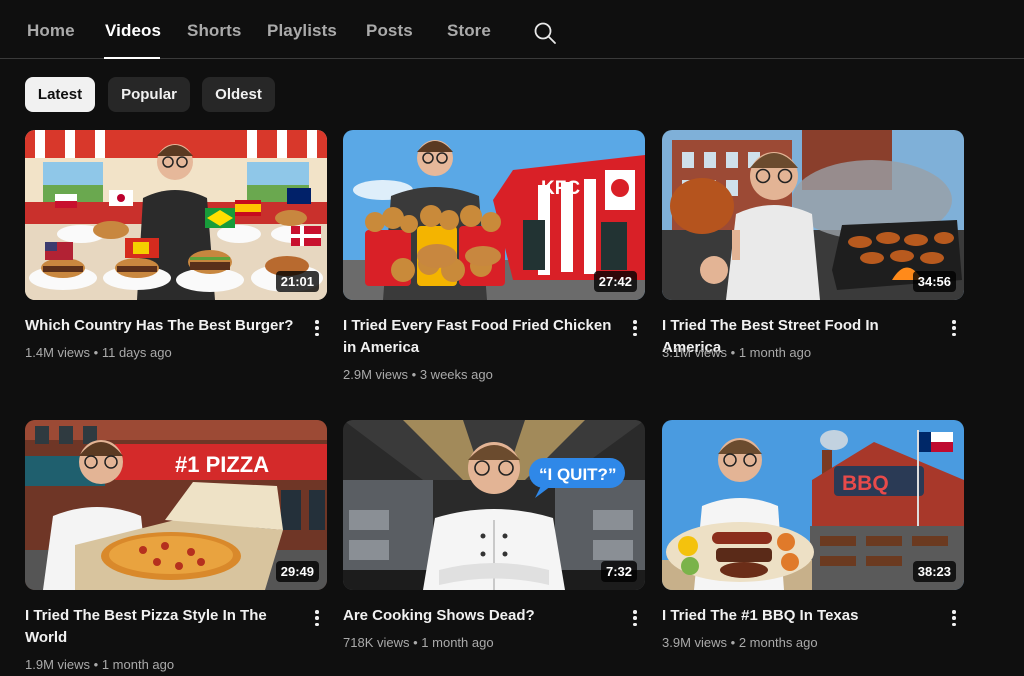 The width and height of the screenshot is (1024, 676). What do you see at coordinates (813, 215) in the screenshot?
I see `video-thumbnail: 34:56` at bounding box center [813, 215].